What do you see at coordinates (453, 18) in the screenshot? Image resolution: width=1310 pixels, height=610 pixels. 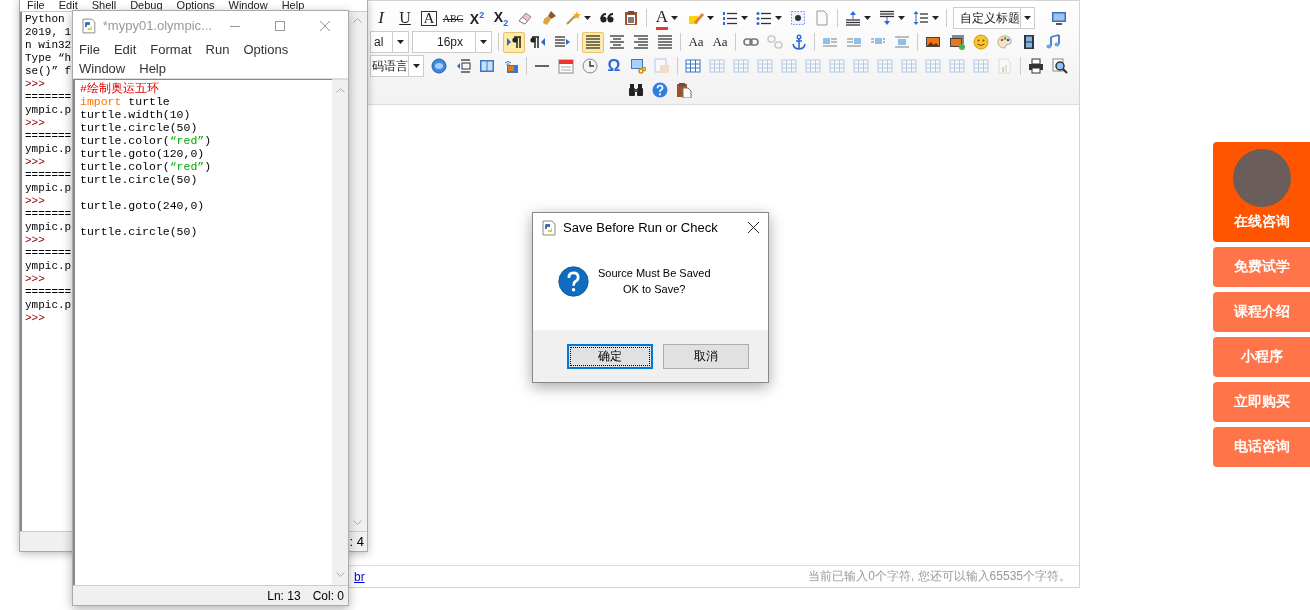 I see `strikethrough-button: ABC` at bounding box center [453, 18].